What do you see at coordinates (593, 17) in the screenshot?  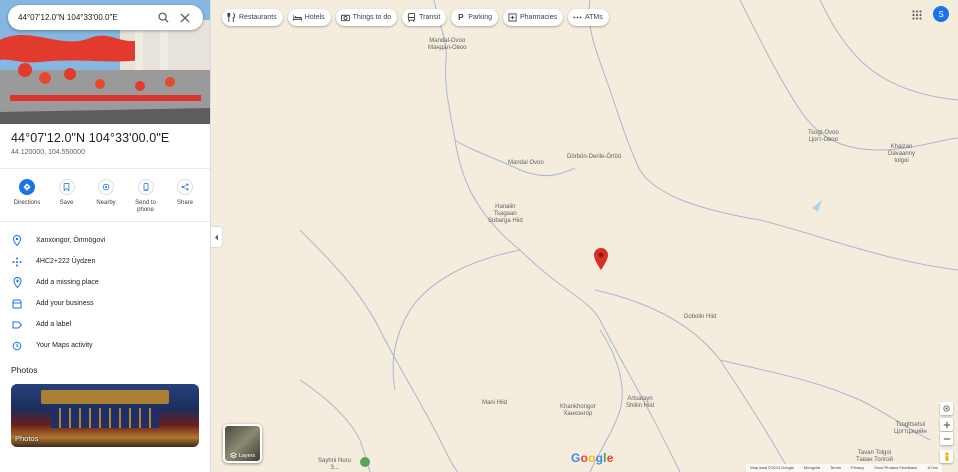 I see `chip-label: ATMs` at bounding box center [593, 17].